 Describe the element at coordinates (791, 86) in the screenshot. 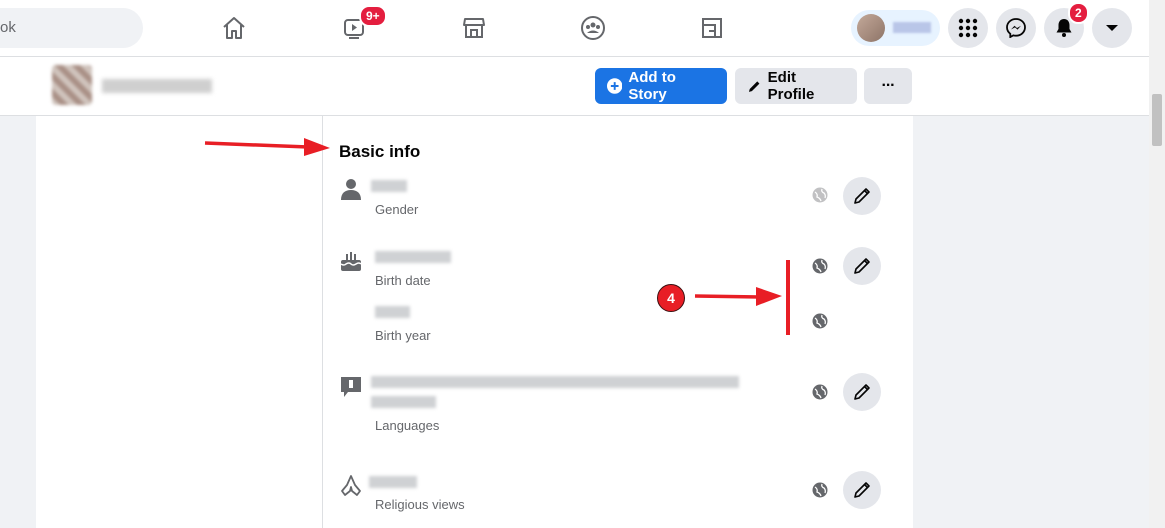

I see `edit-profile-label: Edit Profile` at that location.